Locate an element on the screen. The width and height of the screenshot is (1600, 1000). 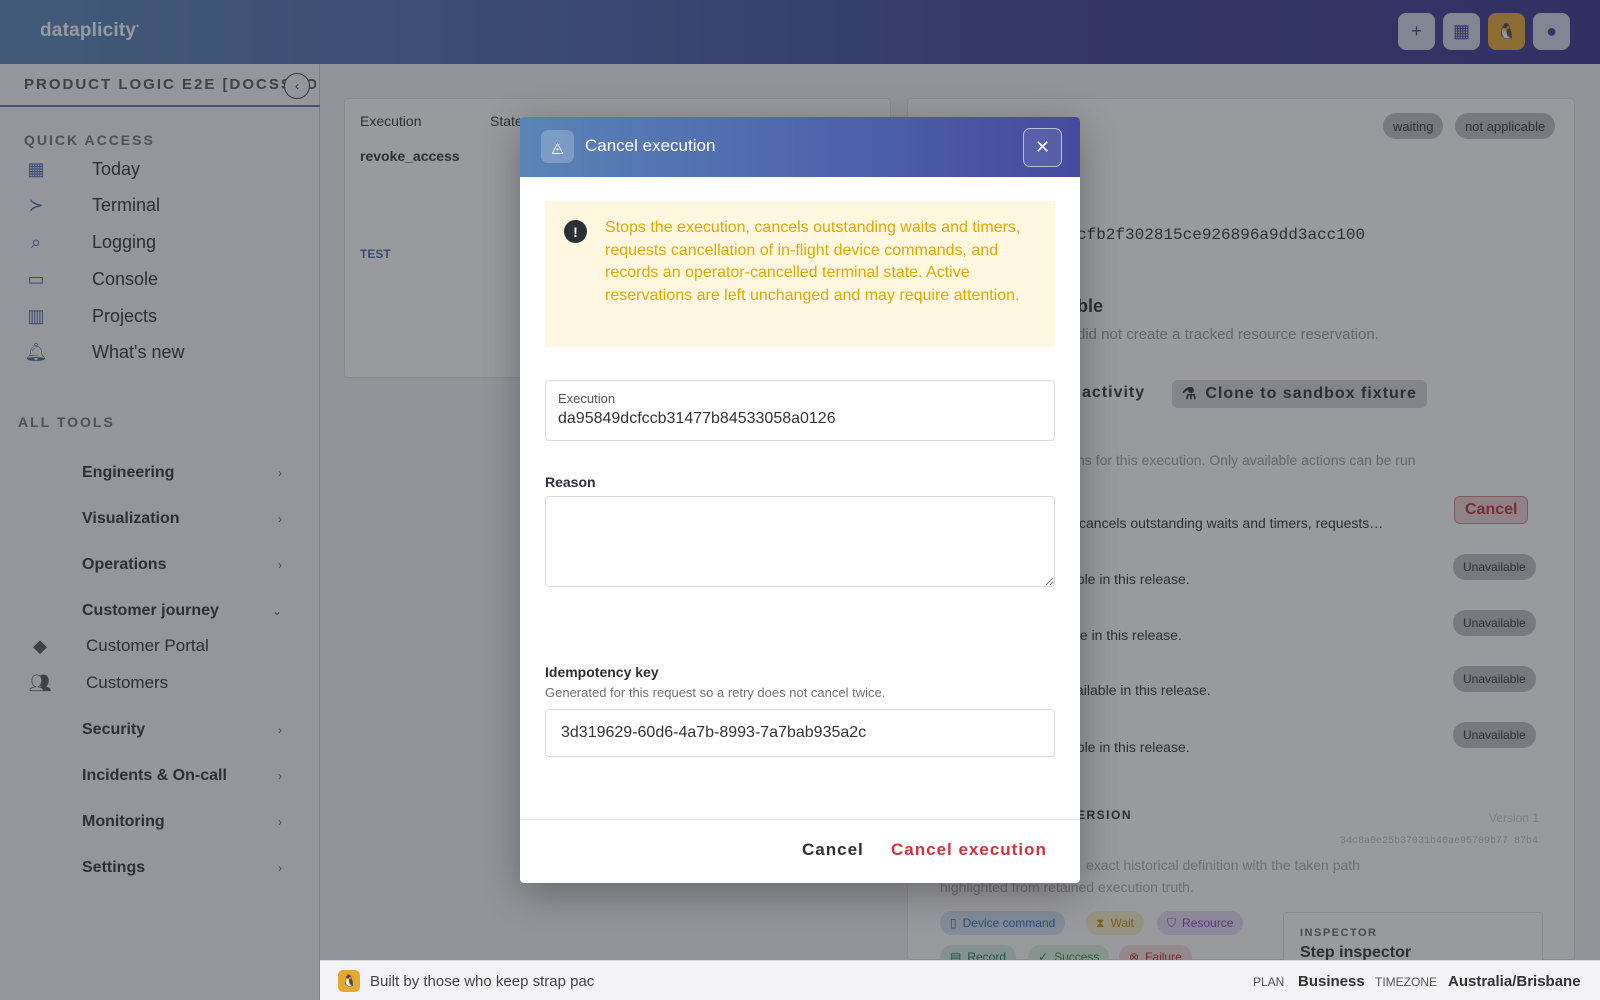
execution-id: da95849dcfccb31477b84533058a0126 is located at coordinates (697, 418).